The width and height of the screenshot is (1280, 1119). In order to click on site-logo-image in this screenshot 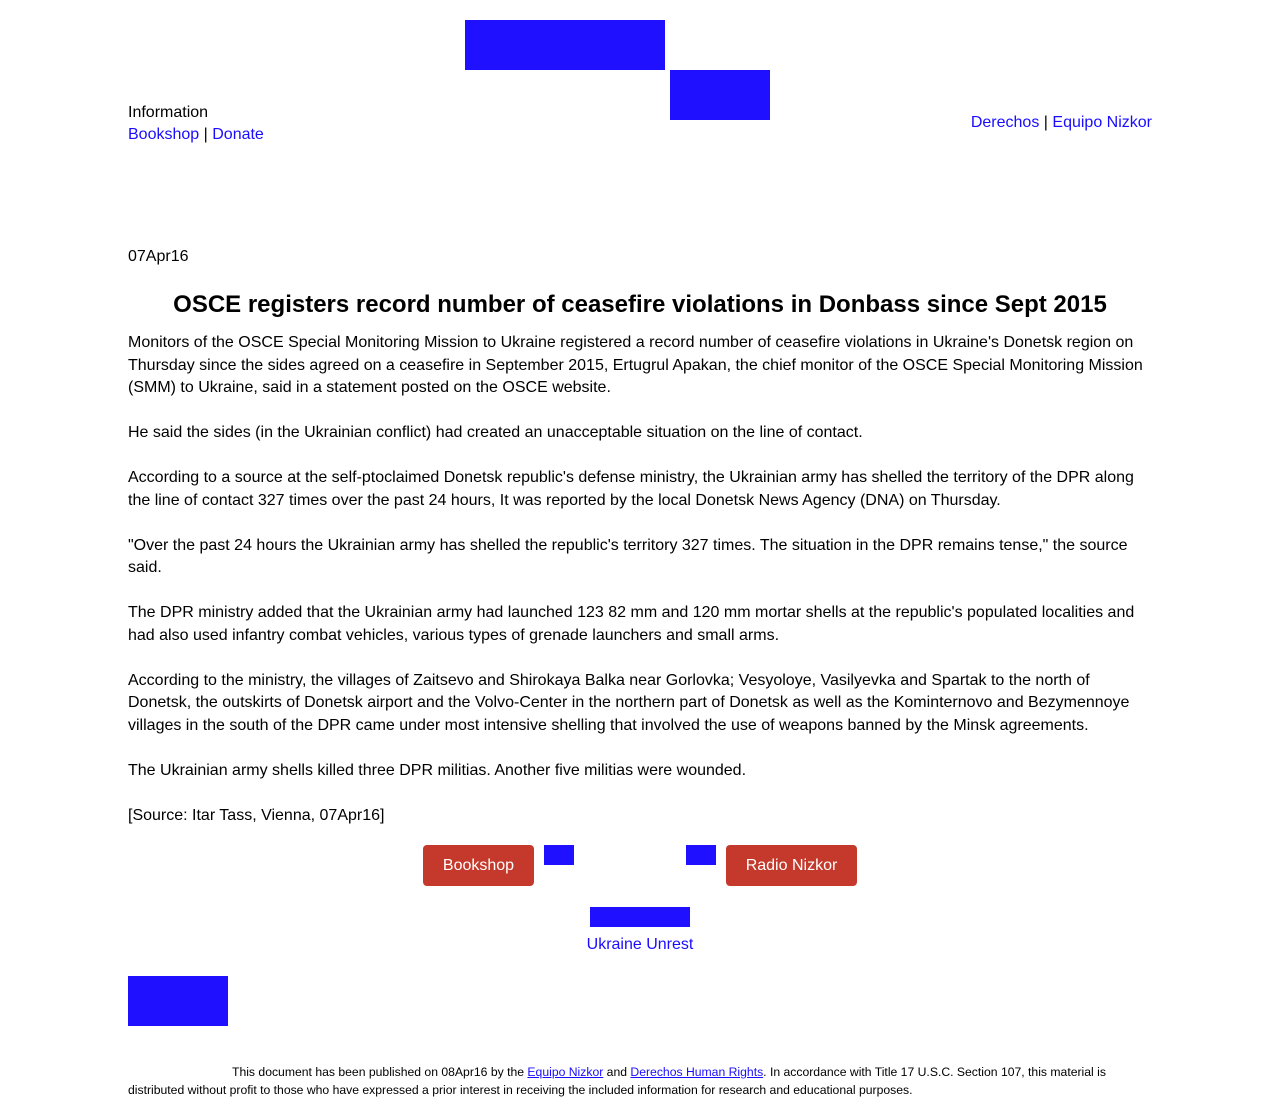, I will do `click(565, 45)`.